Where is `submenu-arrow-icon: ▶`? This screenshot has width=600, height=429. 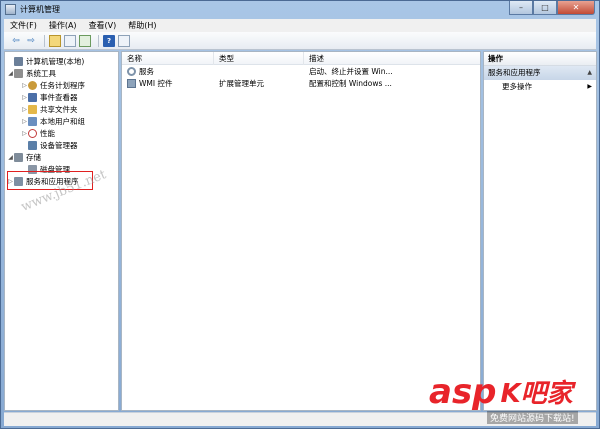 submenu-arrow-icon: ▶ is located at coordinates (589, 86).